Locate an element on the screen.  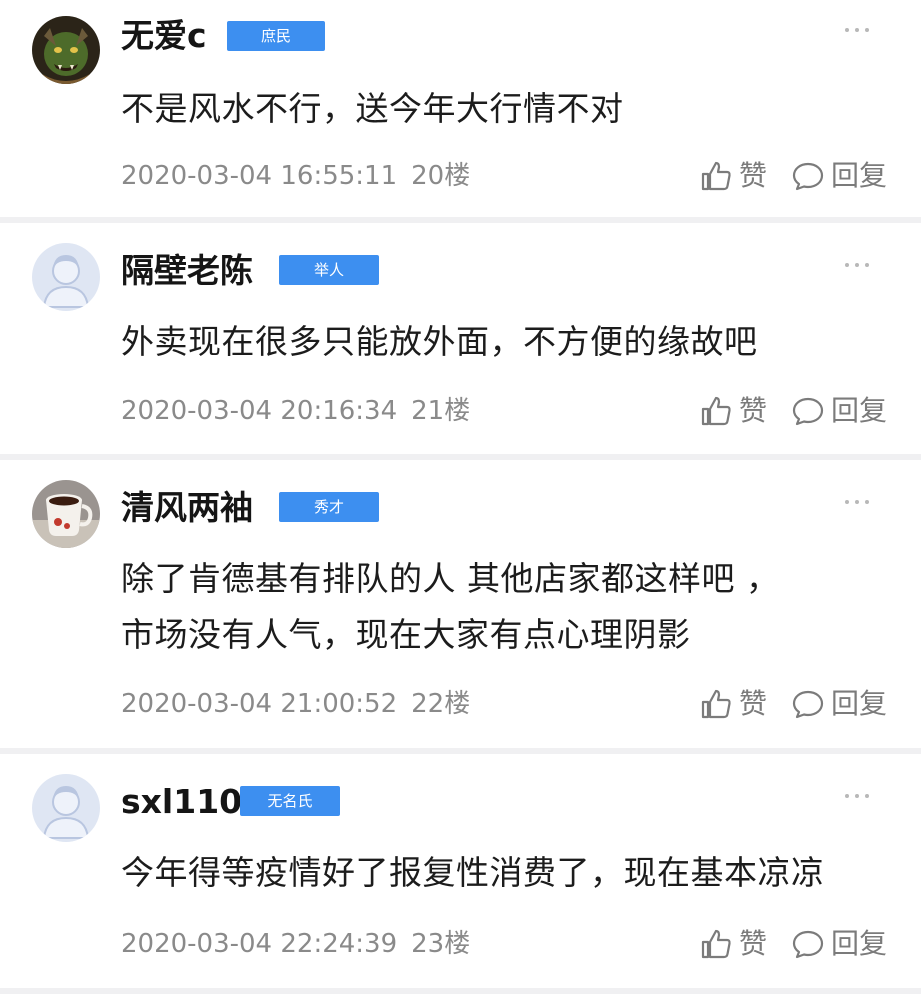
comment-meta: 2020-03-04 20:16:34 21楼 is located at coordinates (295, 411).